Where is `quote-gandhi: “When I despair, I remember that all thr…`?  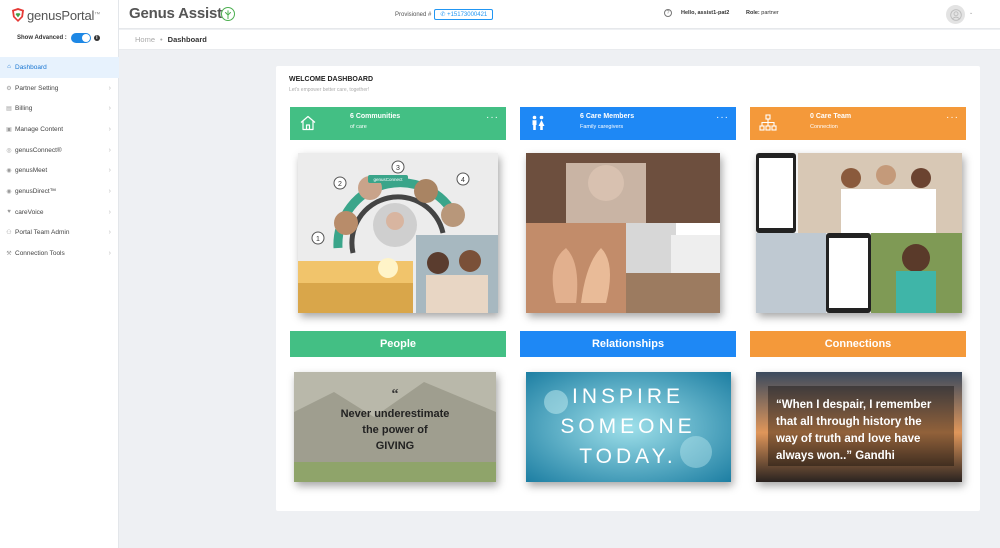 quote-gandhi: “When I despair, I remember that all thr… is located at coordinates (859, 427).